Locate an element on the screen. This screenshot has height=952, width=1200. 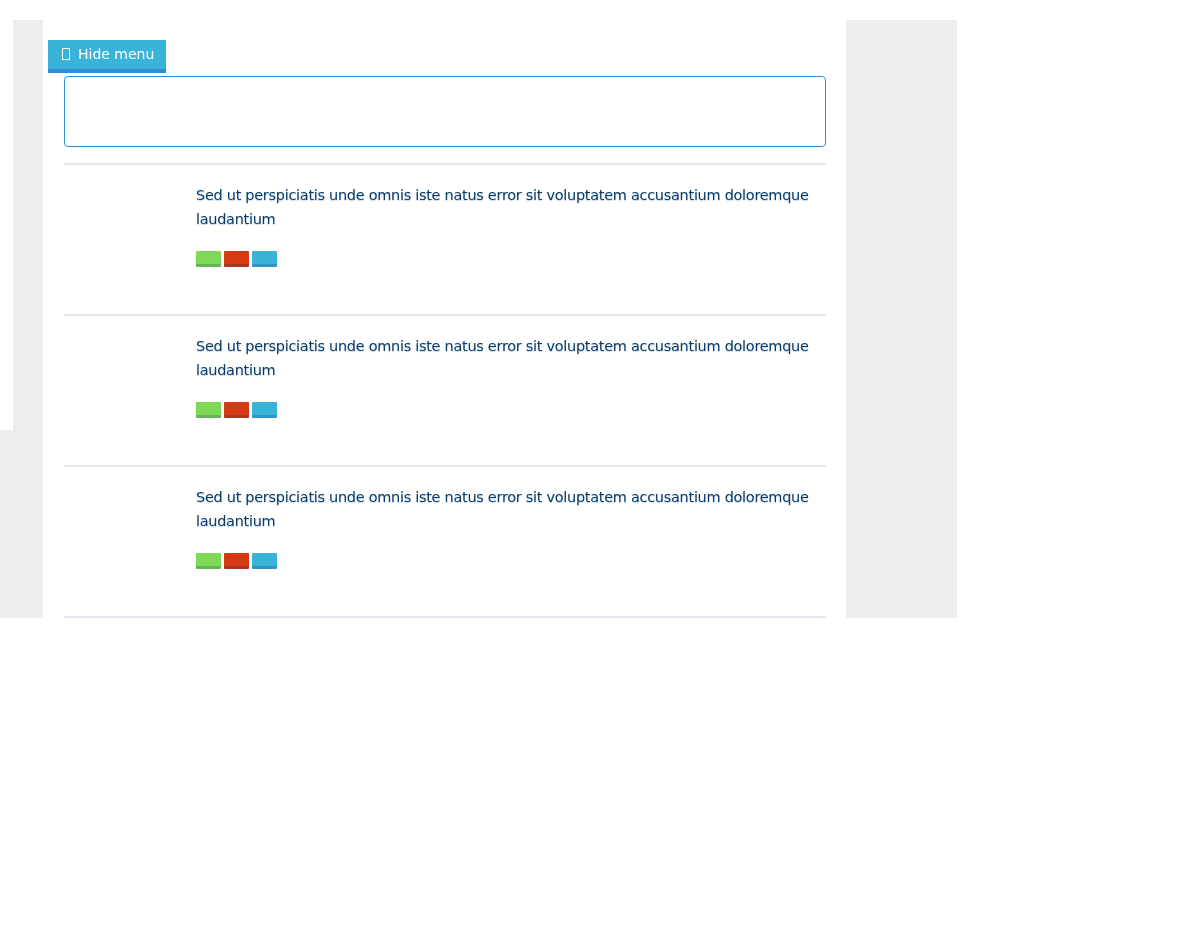
menu-icon is located at coordinates (66, 54).